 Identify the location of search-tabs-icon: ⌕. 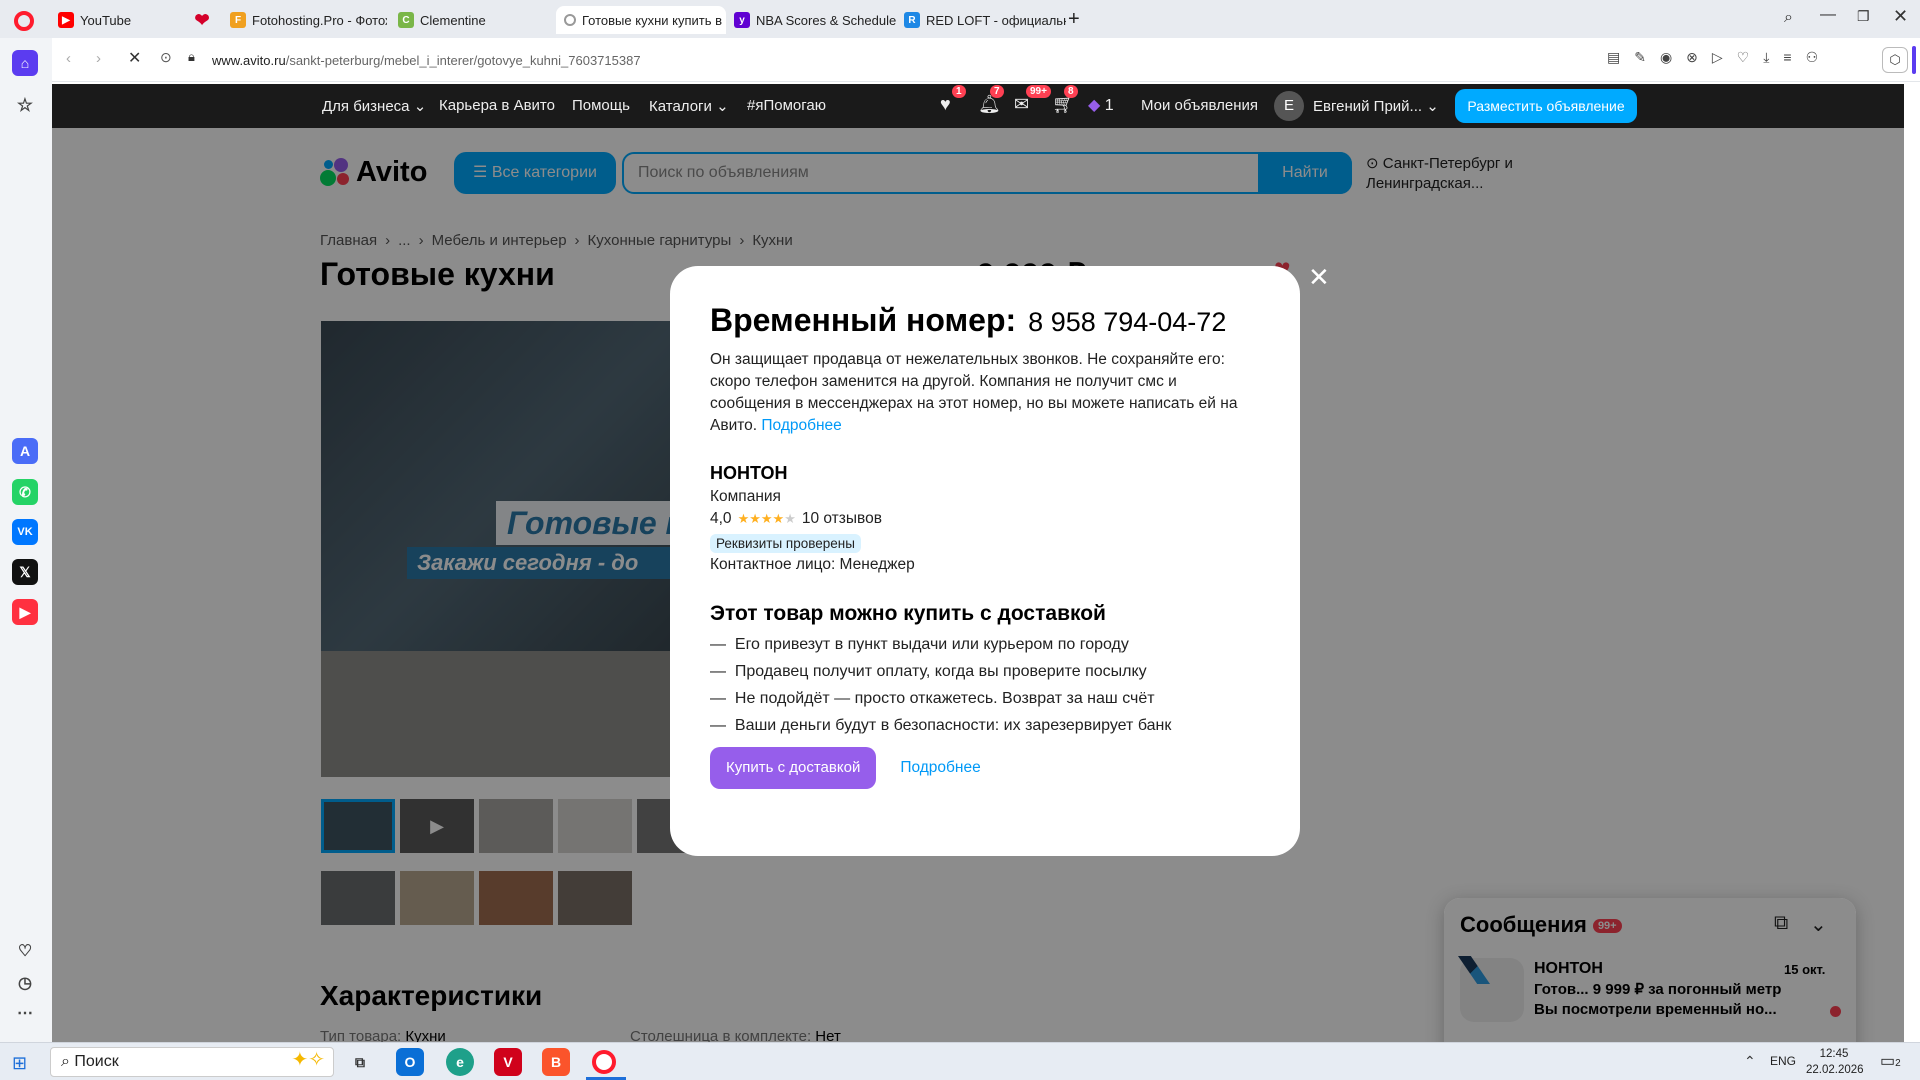
(1788, 18).